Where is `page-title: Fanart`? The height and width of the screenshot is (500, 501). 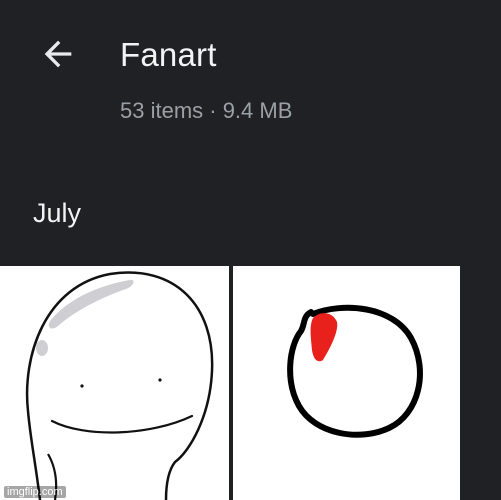
page-title: Fanart is located at coordinates (168, 54).